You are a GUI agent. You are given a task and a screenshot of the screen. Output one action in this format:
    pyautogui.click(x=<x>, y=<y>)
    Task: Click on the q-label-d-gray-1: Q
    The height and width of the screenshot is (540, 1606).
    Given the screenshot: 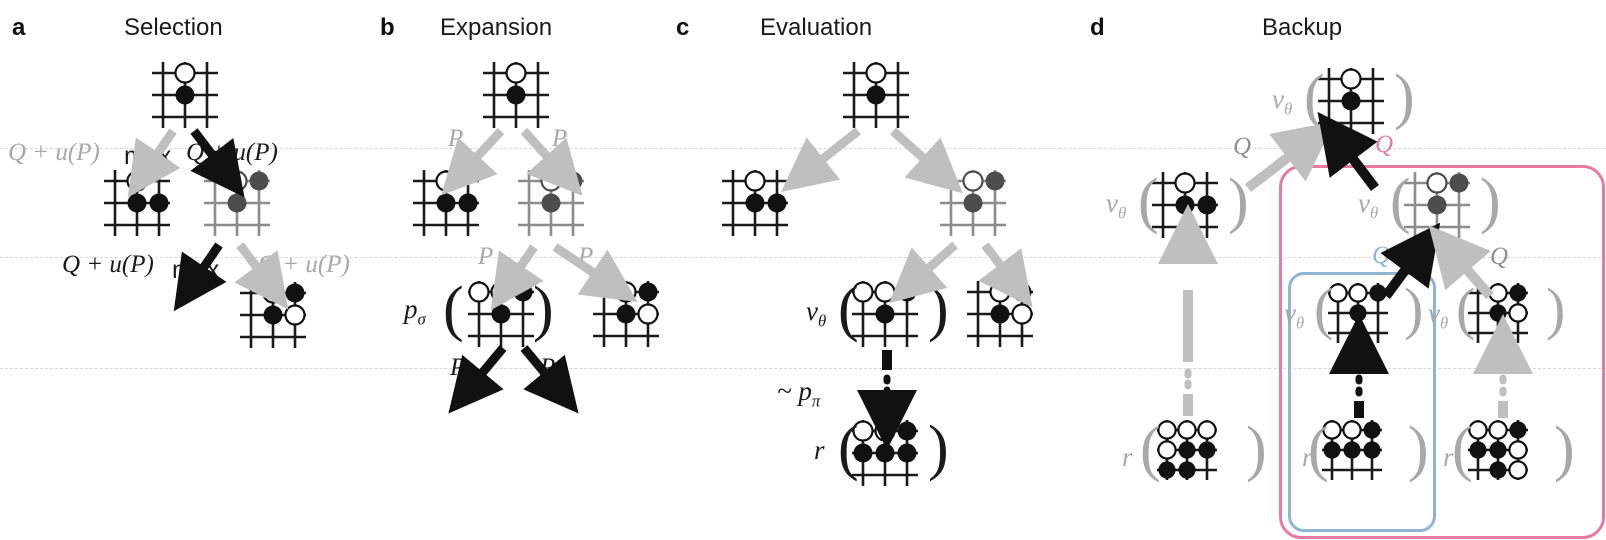 What is the action you would take?
    pyautogui.click(x=1242, y=146)
    